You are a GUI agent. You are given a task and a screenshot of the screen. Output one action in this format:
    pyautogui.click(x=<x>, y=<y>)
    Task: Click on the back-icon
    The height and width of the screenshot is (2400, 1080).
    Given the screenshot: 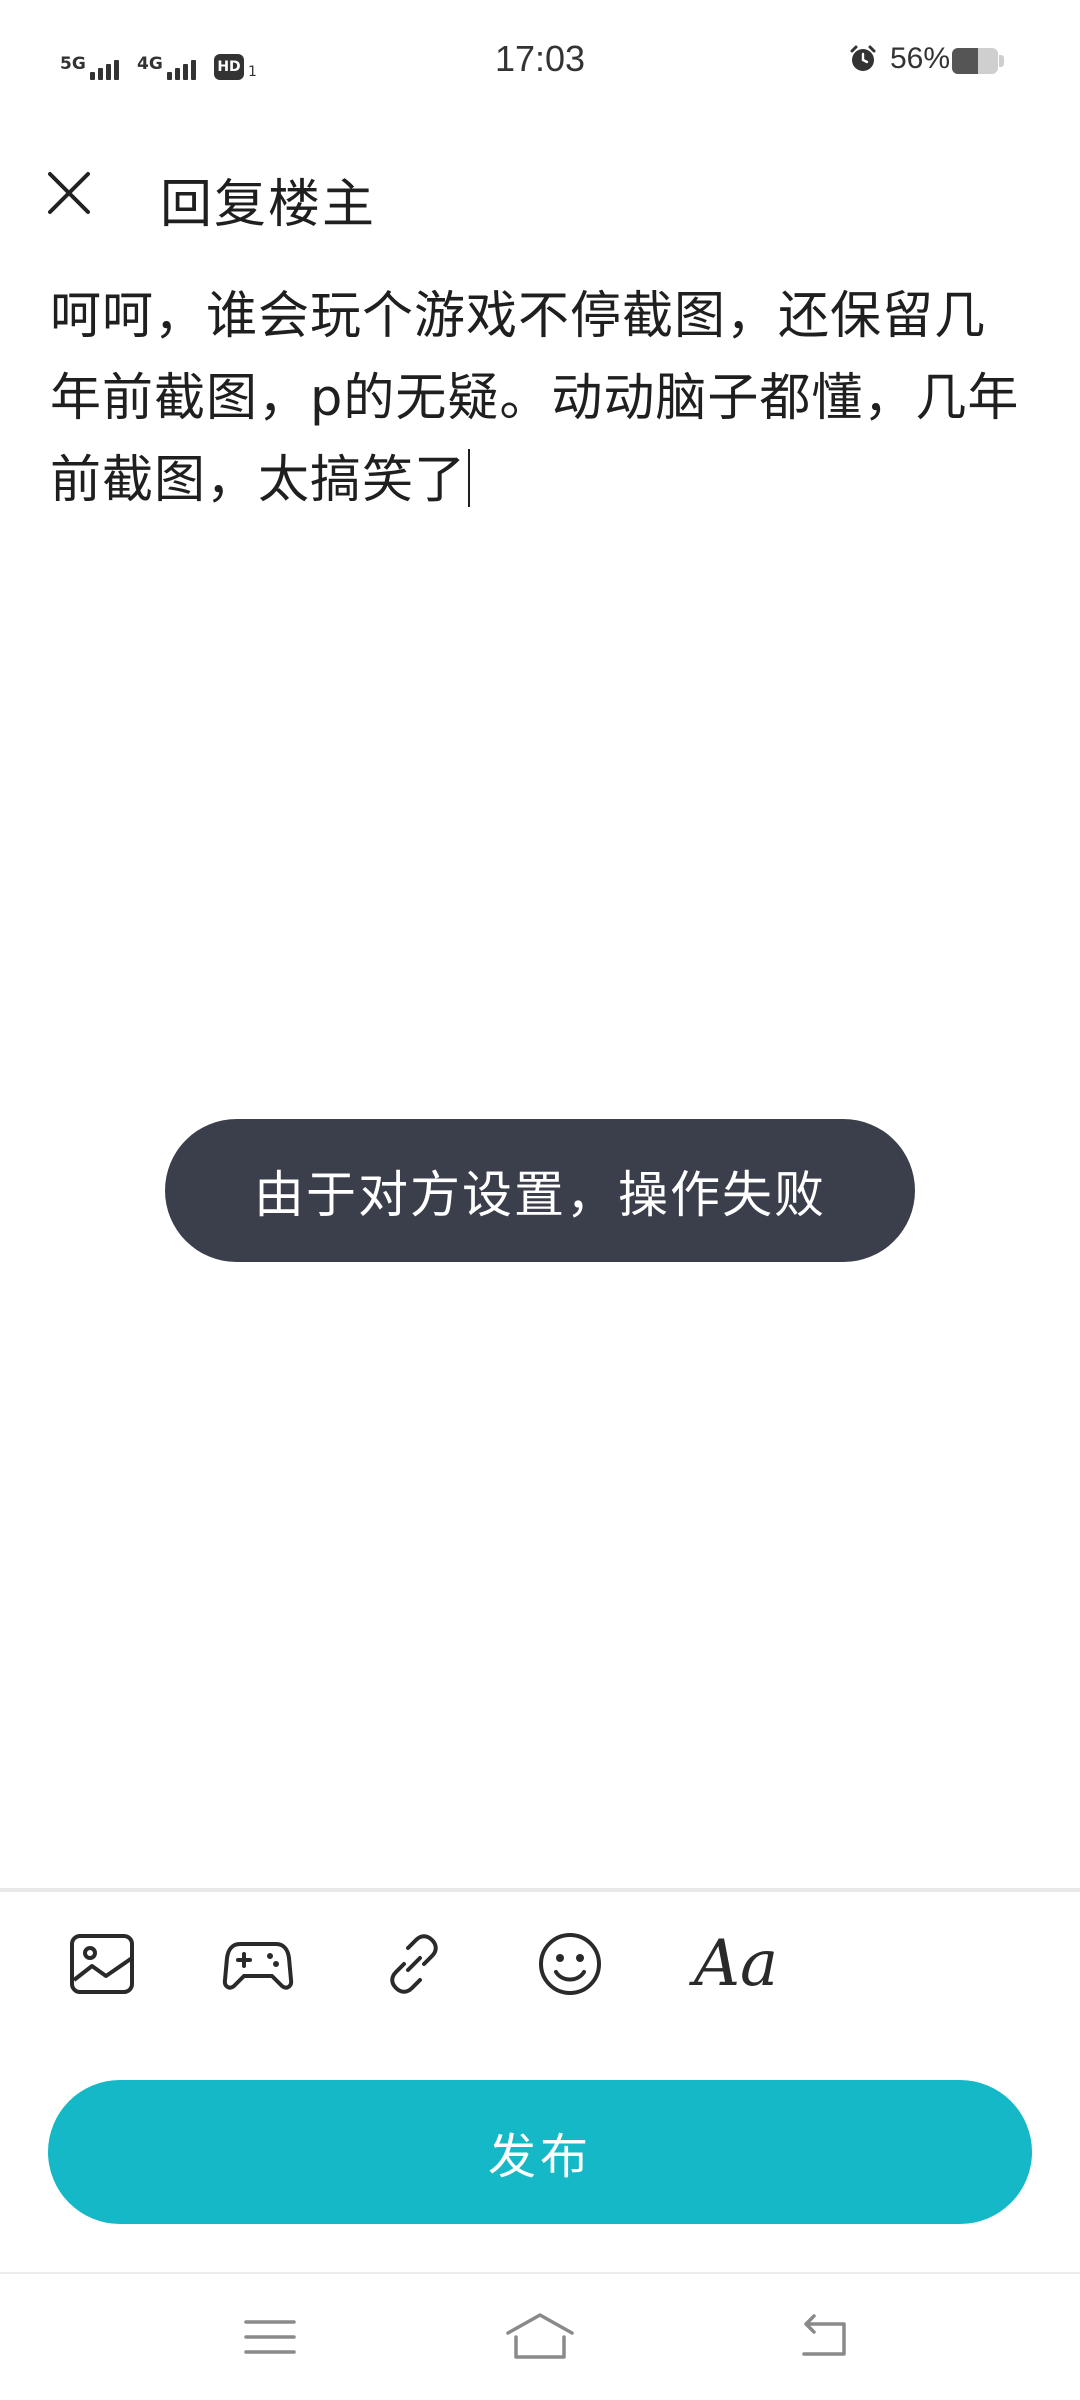 What is the action you would take?
    pyautogui.click(x=824, y=2335)
    